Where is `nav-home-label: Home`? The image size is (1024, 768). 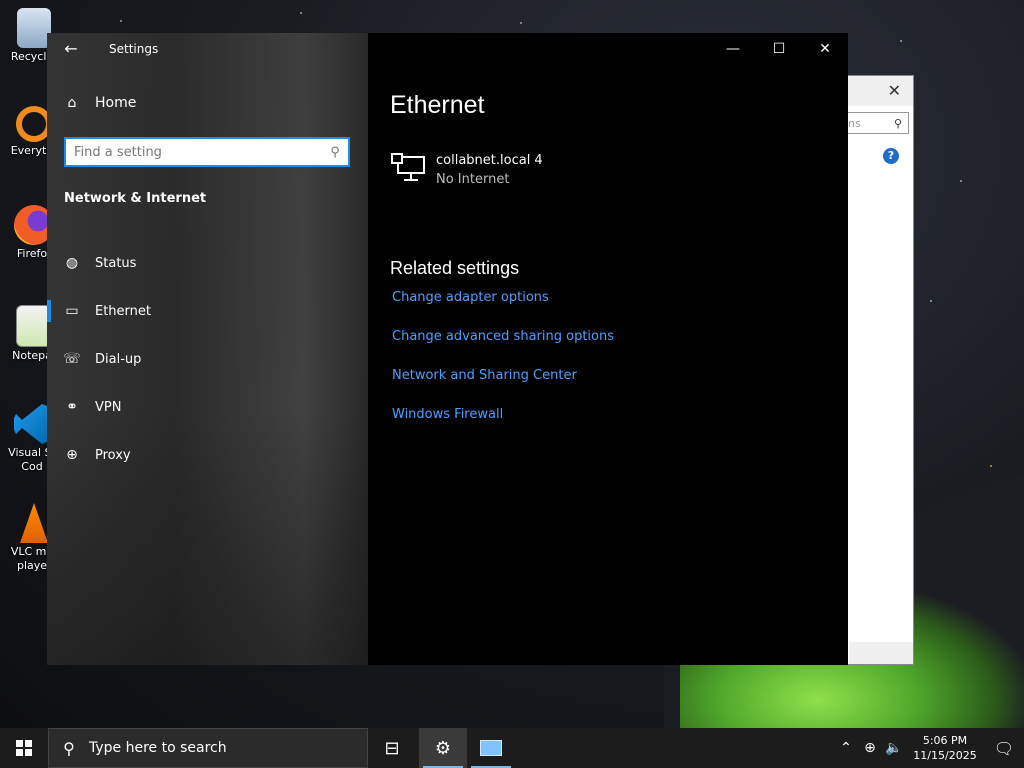 nav-home-label: Home is located at coordinates (116, 103).